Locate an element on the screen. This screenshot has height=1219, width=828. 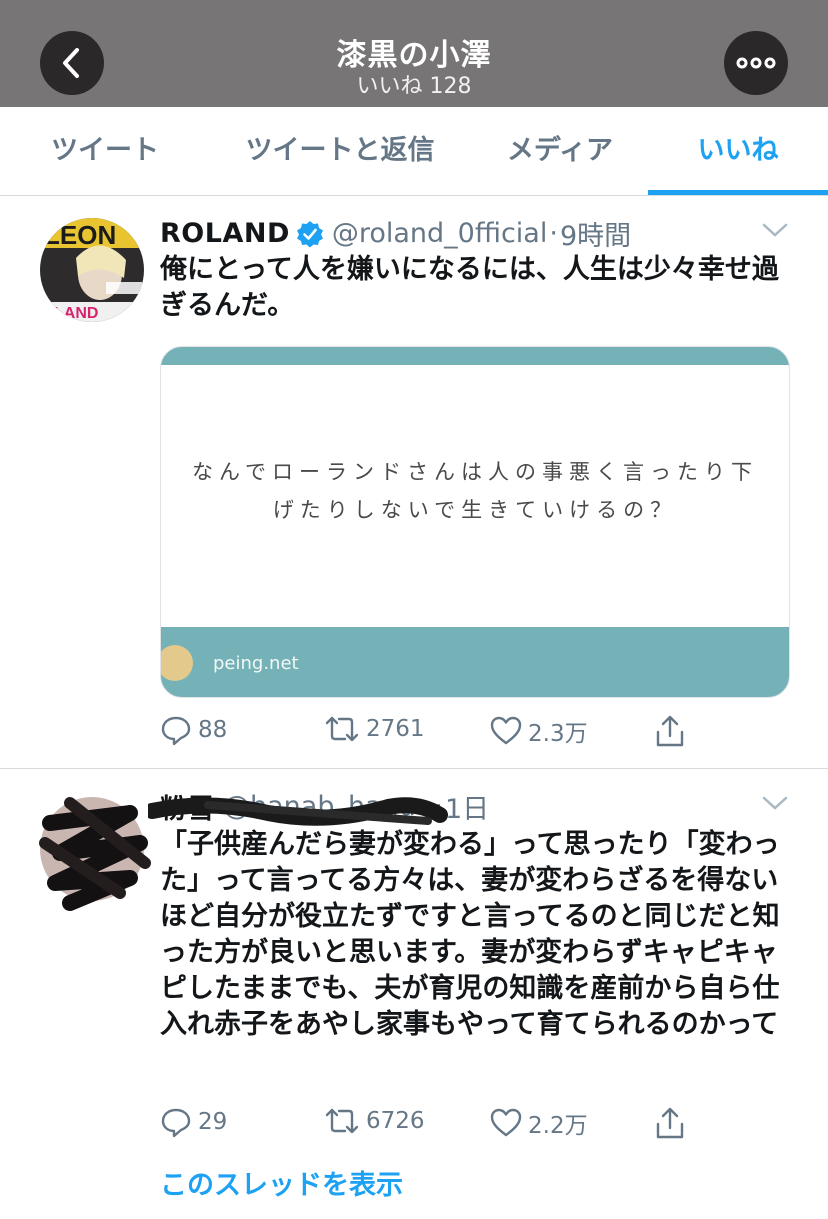
card-domain: peing.net is located at coordinates (256, 663).